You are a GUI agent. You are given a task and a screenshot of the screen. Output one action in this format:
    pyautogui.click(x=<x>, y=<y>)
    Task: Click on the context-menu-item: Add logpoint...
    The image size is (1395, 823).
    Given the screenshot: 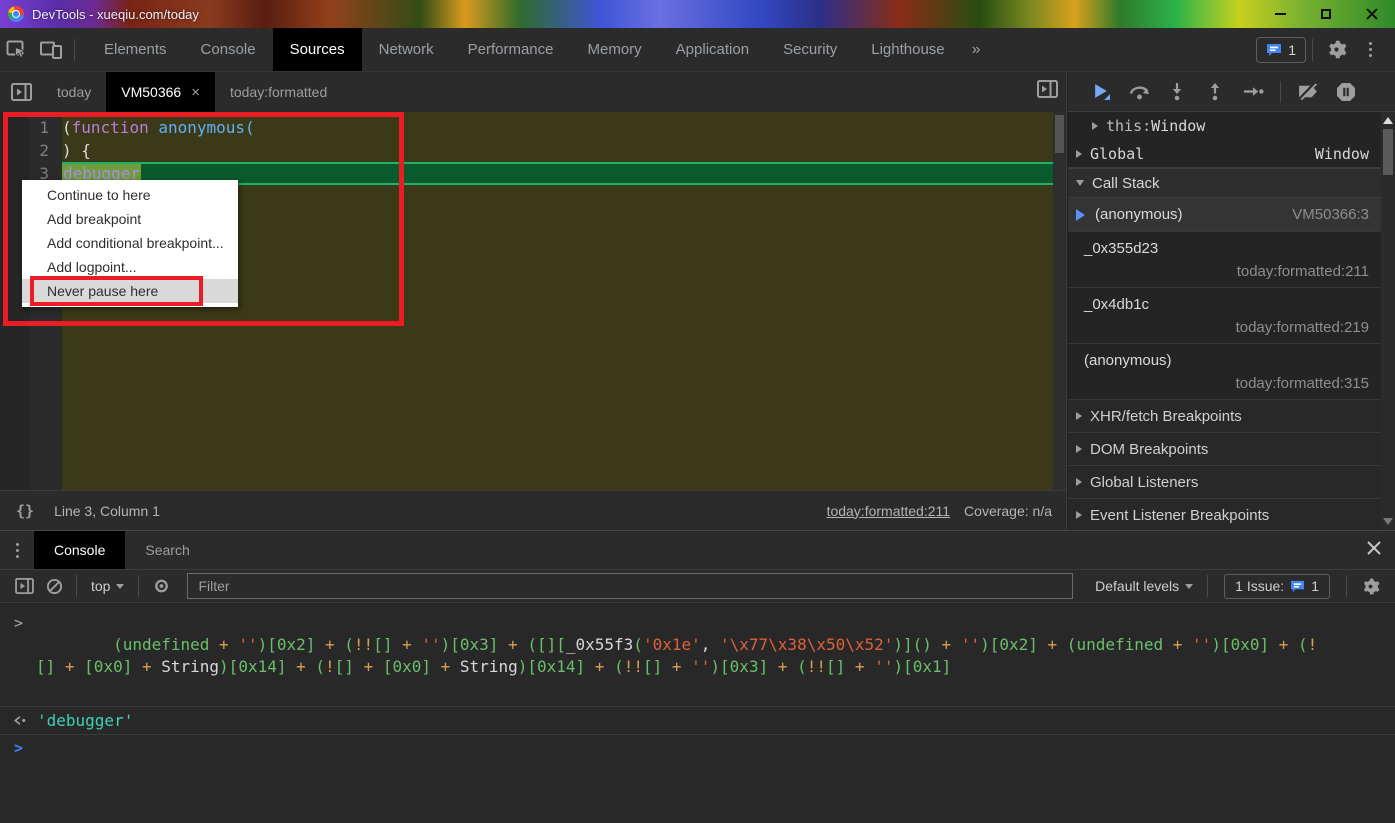 What is the action you would take?
    pyautogui.click(x=130, y=267)
    